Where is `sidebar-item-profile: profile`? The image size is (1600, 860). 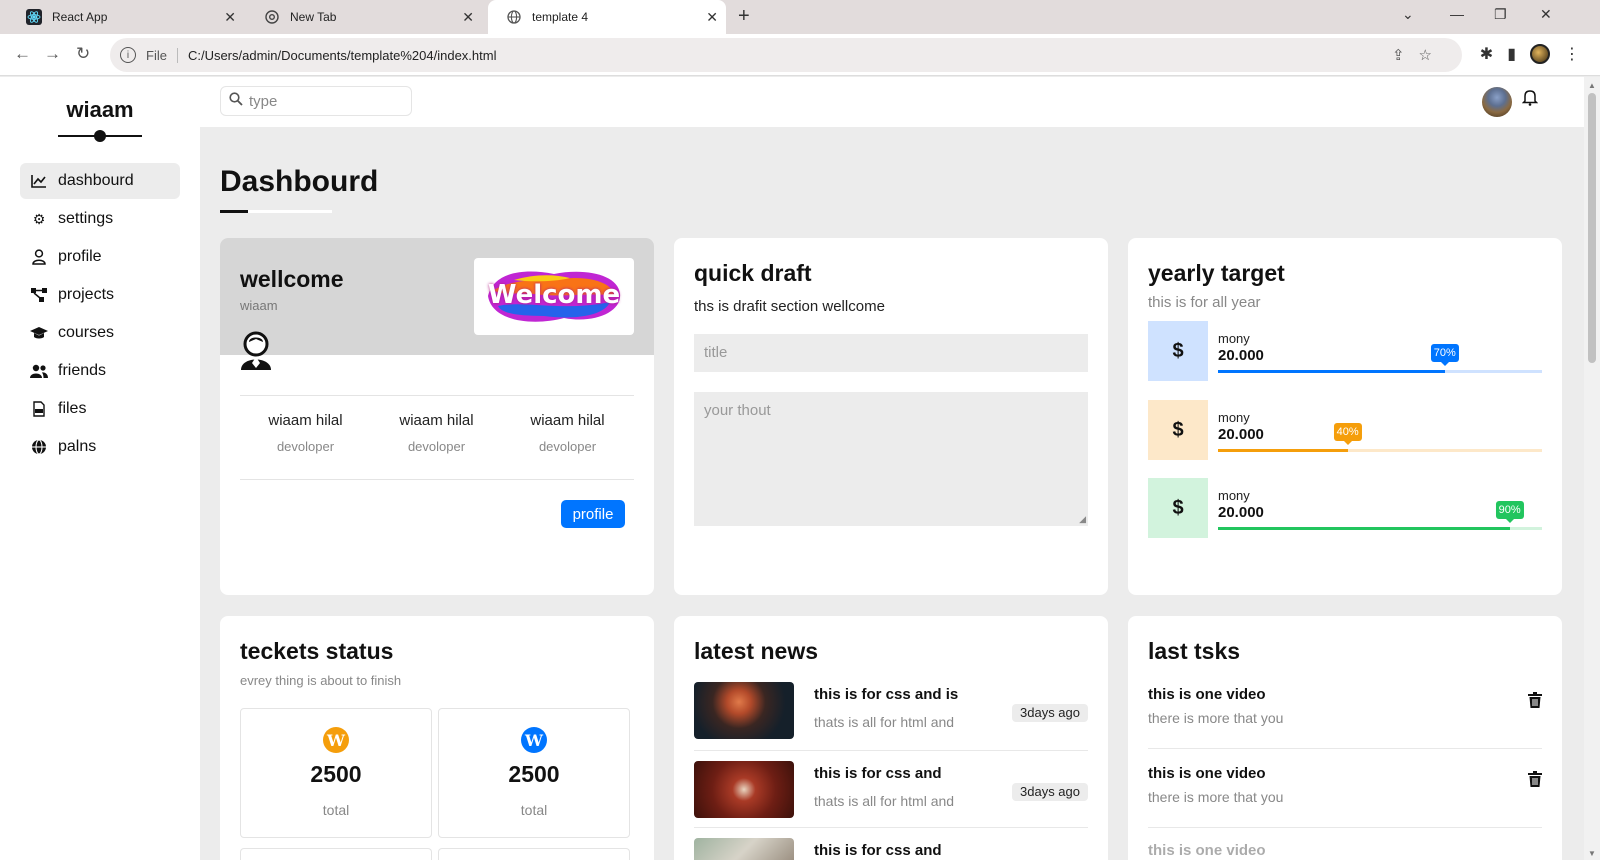 sidebar-item-profile: profile is located at coordinates (100, 257).